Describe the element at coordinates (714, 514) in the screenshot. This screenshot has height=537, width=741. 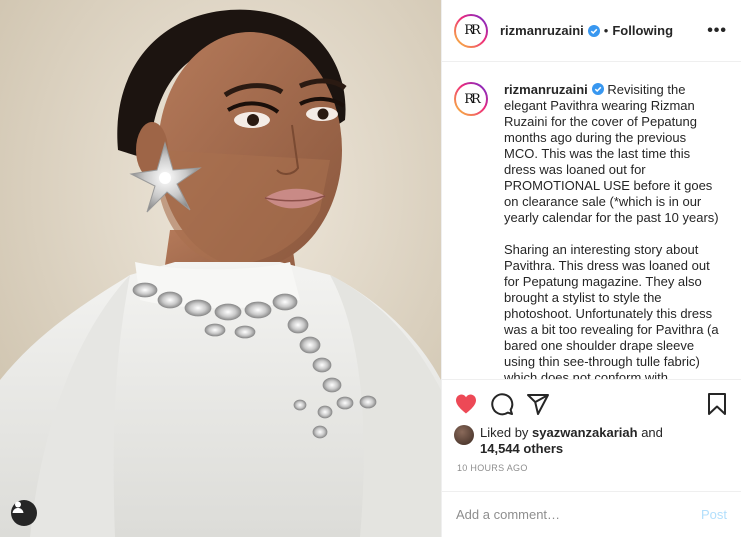
I see `post-comment-button: Post` at that location.